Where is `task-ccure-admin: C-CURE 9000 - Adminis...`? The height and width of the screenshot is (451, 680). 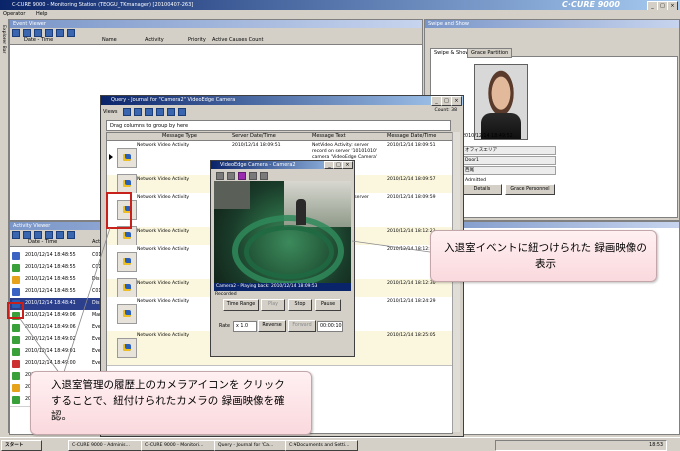
task-ccure-admin: C-CURE 9000 - Adminis... is located at coordinates (105, 445).